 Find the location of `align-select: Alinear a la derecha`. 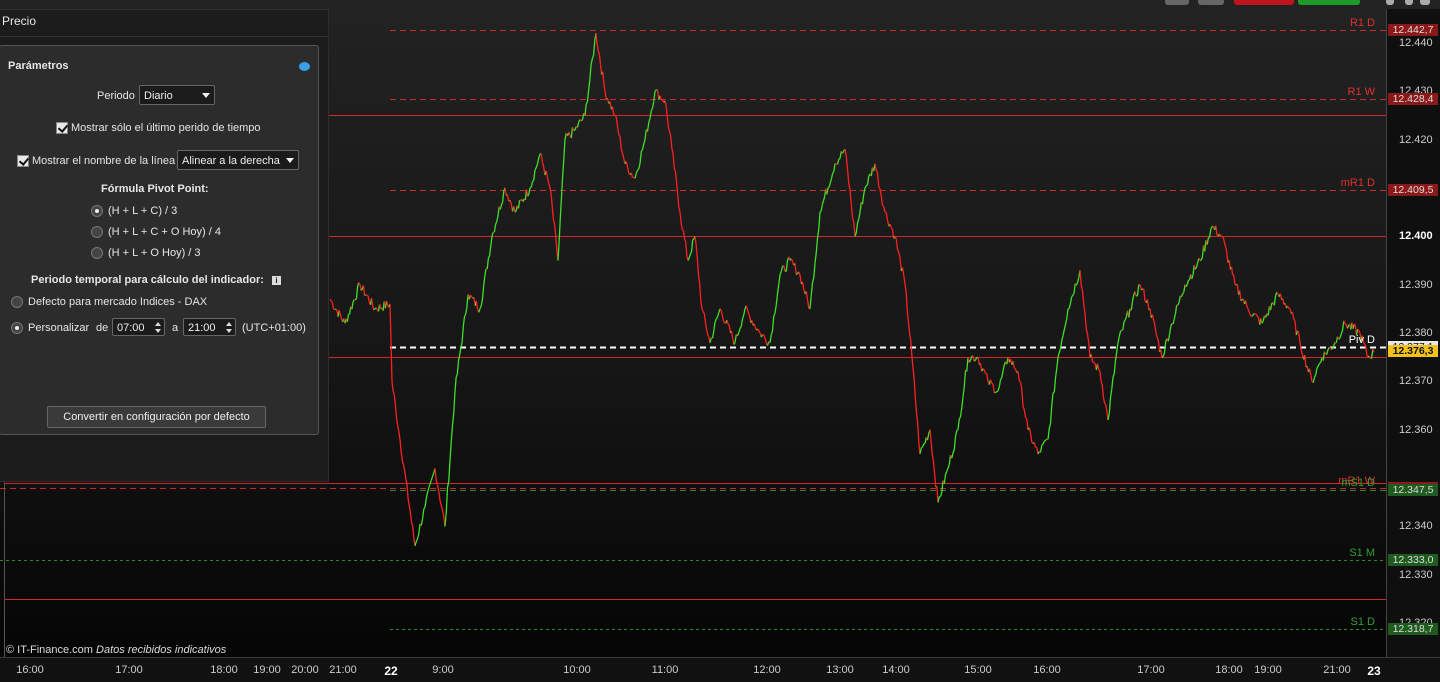

align-select: Alinear a la derecha is located at coordinates (238, 160).